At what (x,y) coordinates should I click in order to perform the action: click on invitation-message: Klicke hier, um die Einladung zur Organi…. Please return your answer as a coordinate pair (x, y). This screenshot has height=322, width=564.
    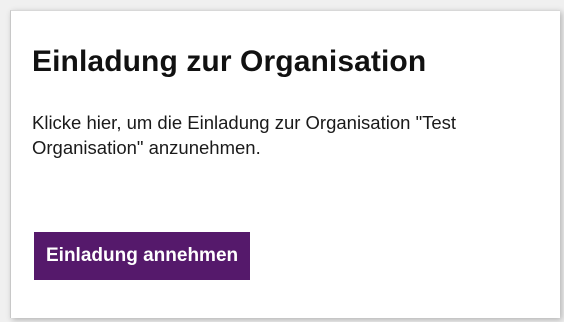
    Looking at the image, I should click on (244, 135).